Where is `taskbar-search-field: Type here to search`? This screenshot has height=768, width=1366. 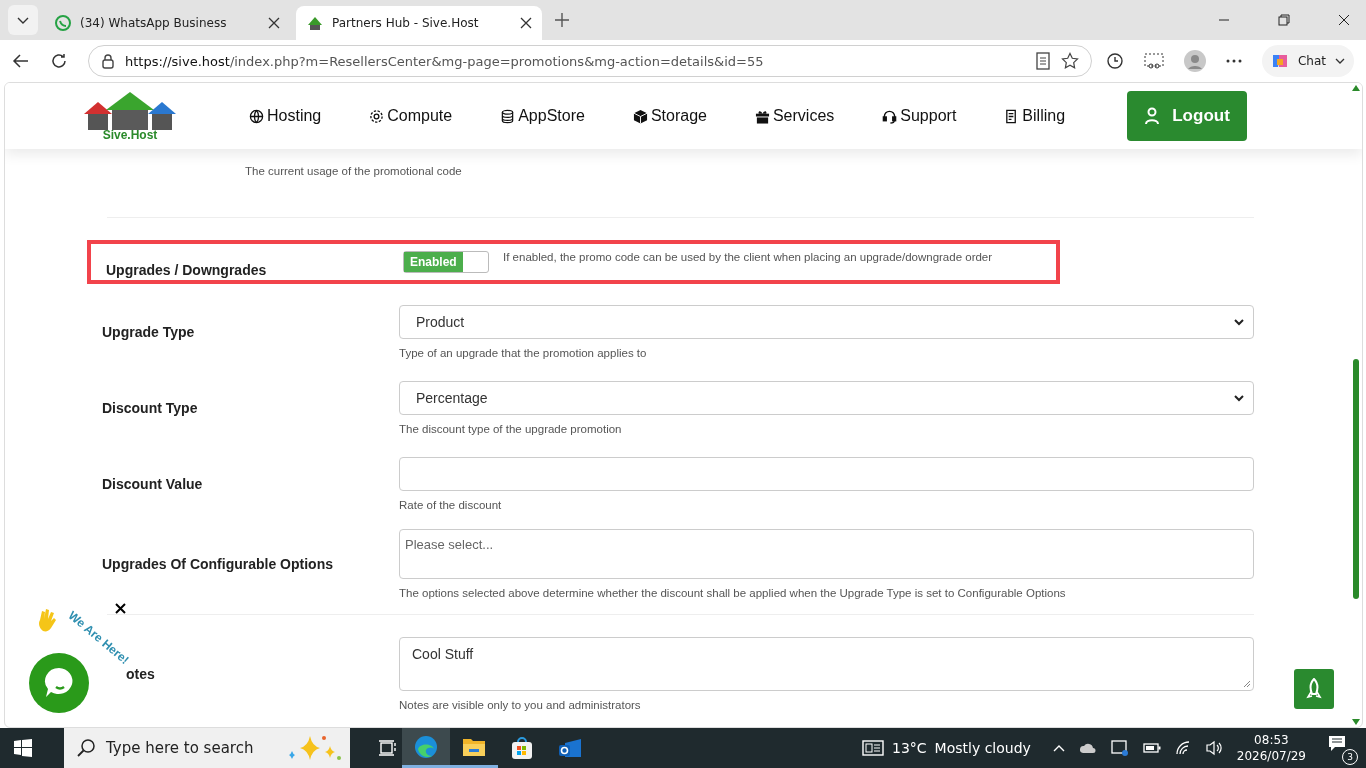
taskbar-search-field: Type here to search is located at coordinates (207, 748).